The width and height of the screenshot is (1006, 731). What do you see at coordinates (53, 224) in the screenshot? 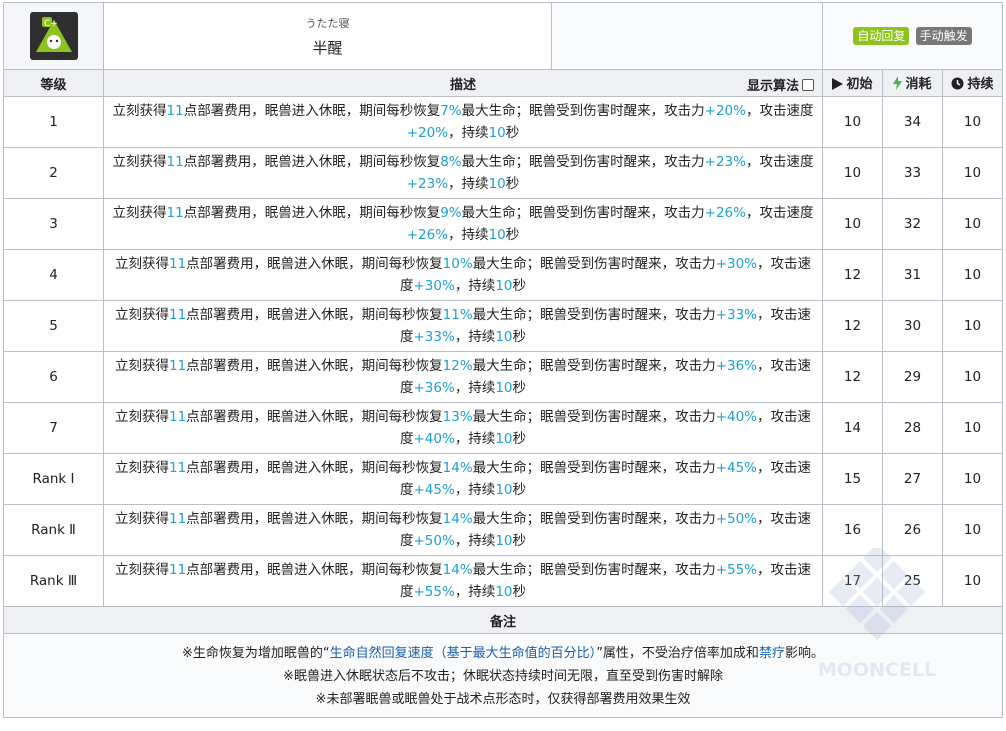
I see `level-cell: 3` at bounding box center [53, 224].